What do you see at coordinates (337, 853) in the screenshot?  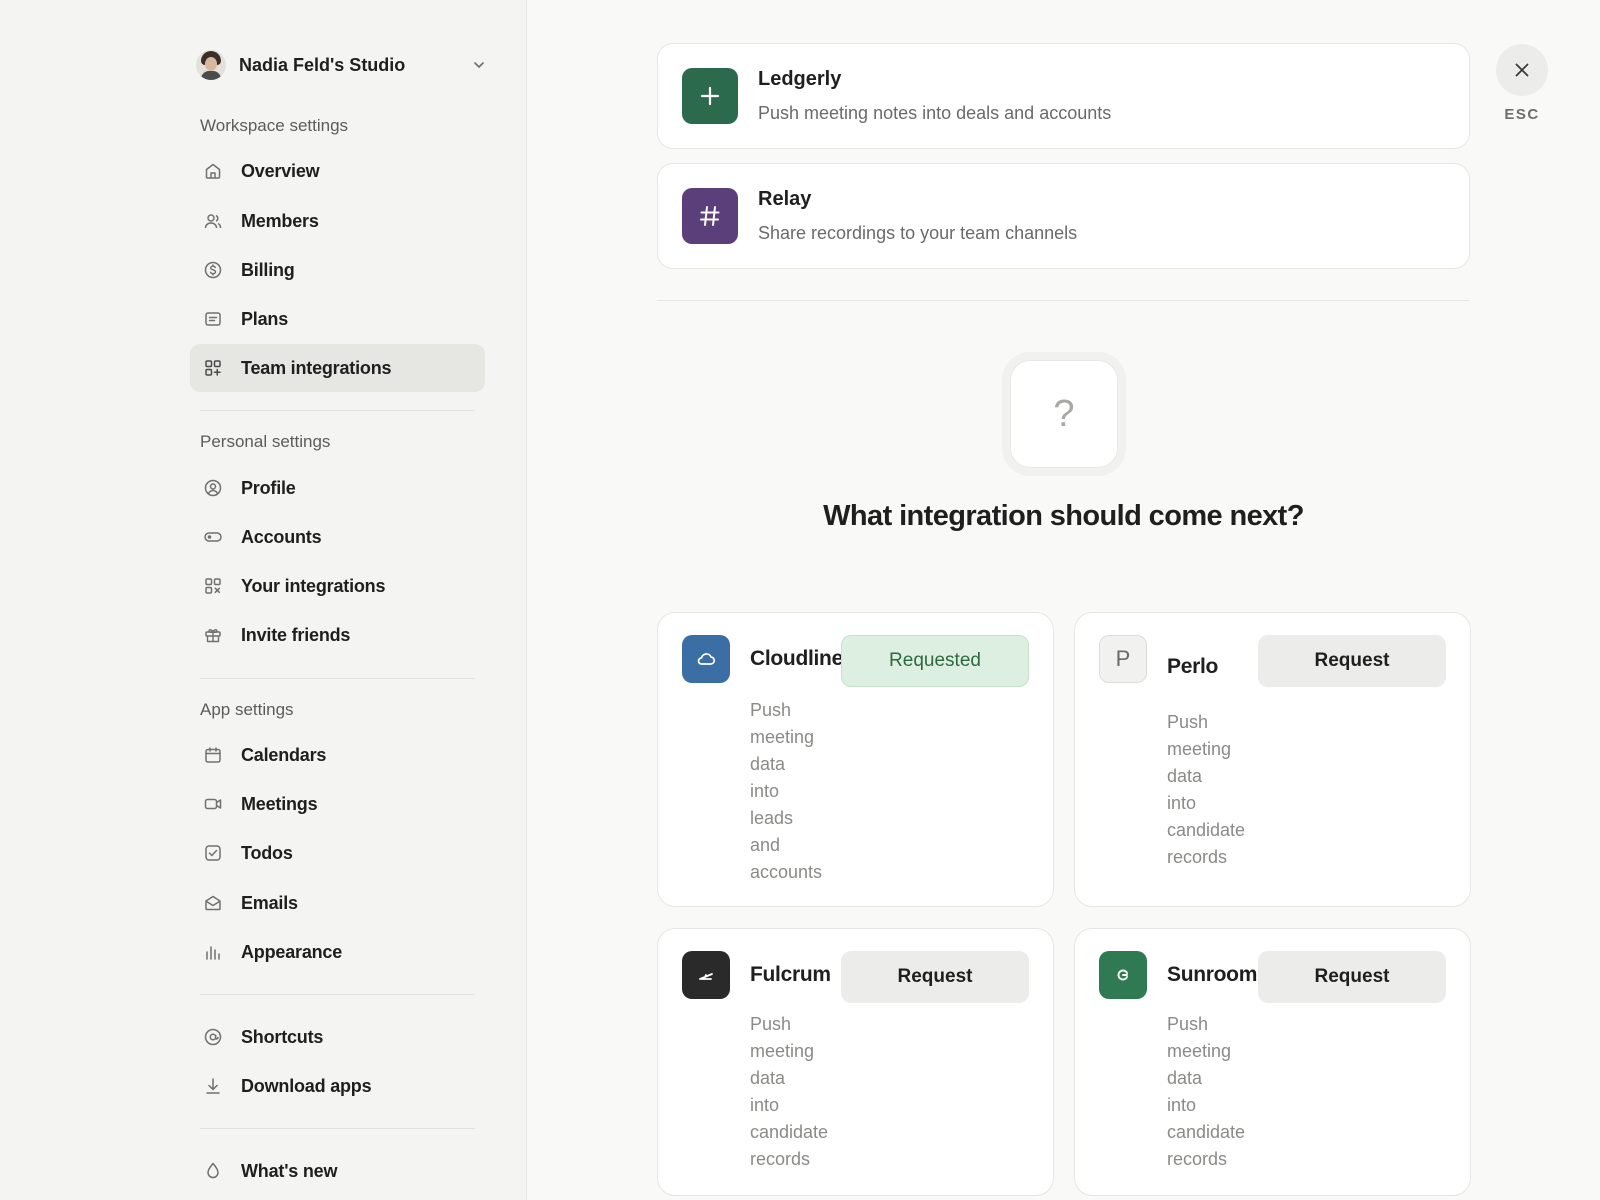 I see `sidebar-item-todos: Todos` at bounding box center [337, 853].